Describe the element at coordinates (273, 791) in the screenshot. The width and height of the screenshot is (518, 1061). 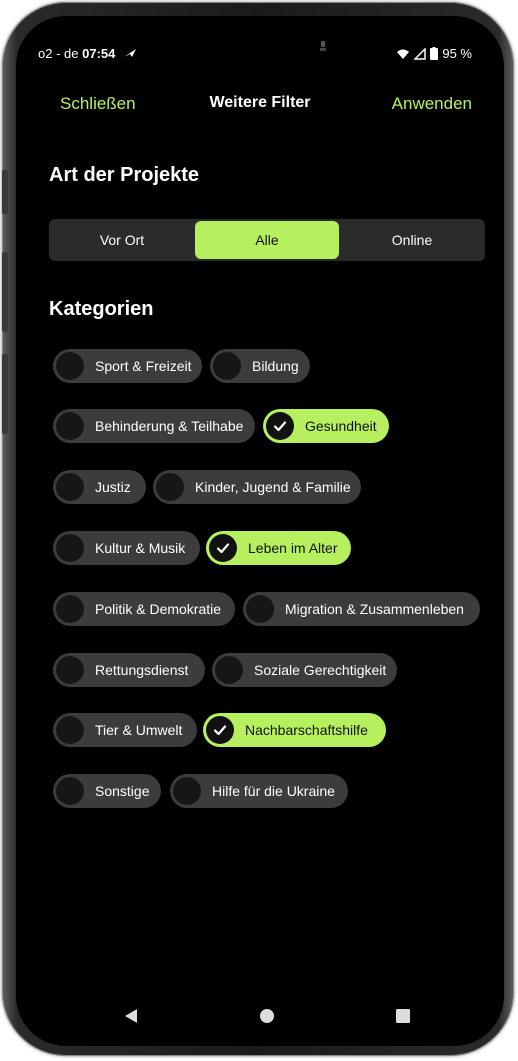
I see `category-chip-label: Hilfe für die Ukraine` at that location.